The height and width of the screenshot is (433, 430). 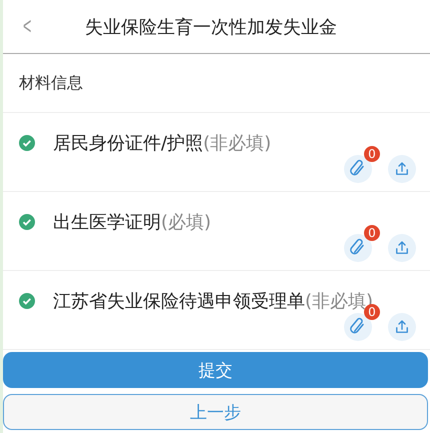 I want to click on material-name: 居民身份证件/护照(非必填), so click(x=162, y=143).